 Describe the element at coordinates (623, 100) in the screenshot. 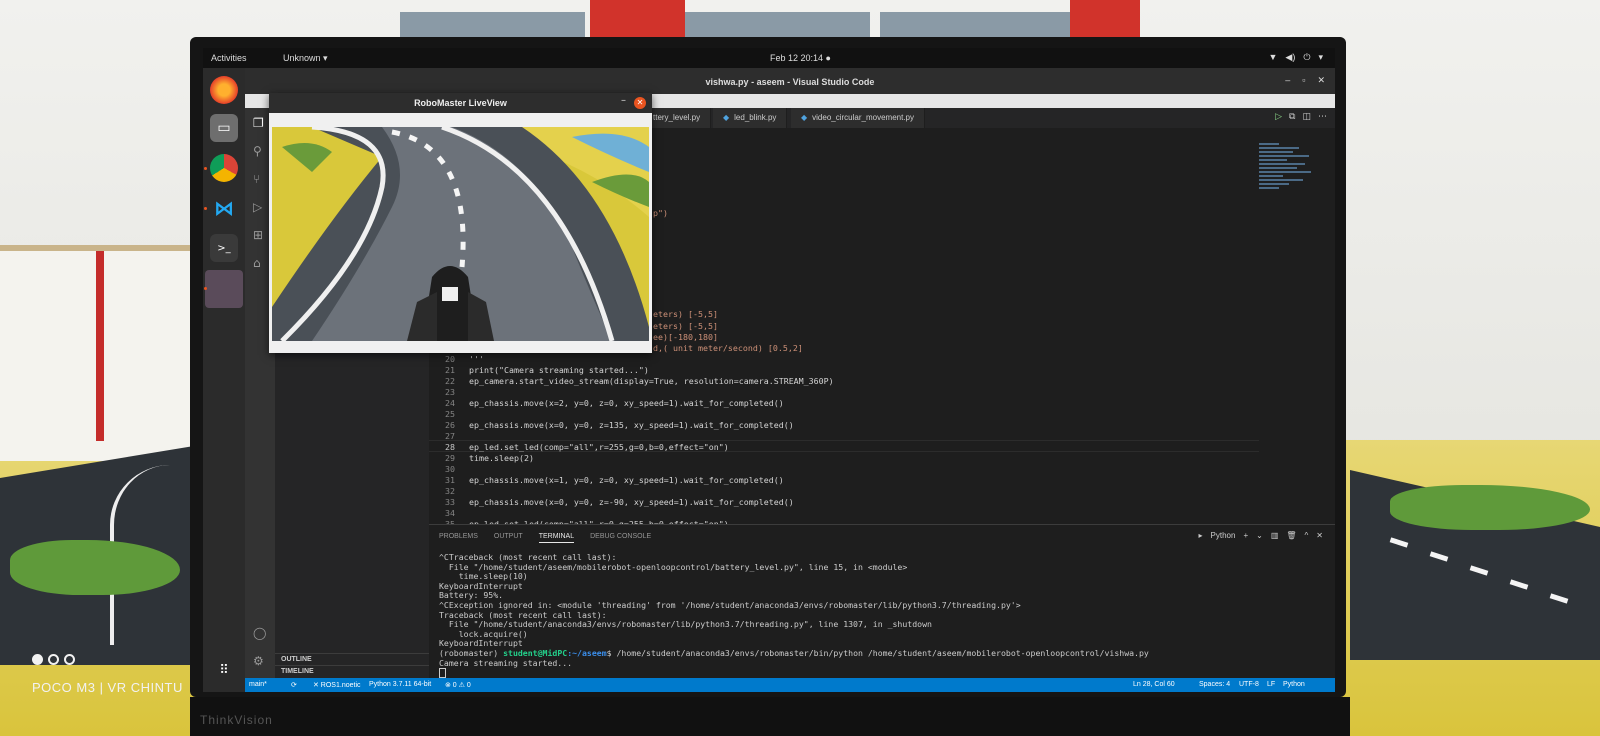

I see `minimize-icon: –` at that location.